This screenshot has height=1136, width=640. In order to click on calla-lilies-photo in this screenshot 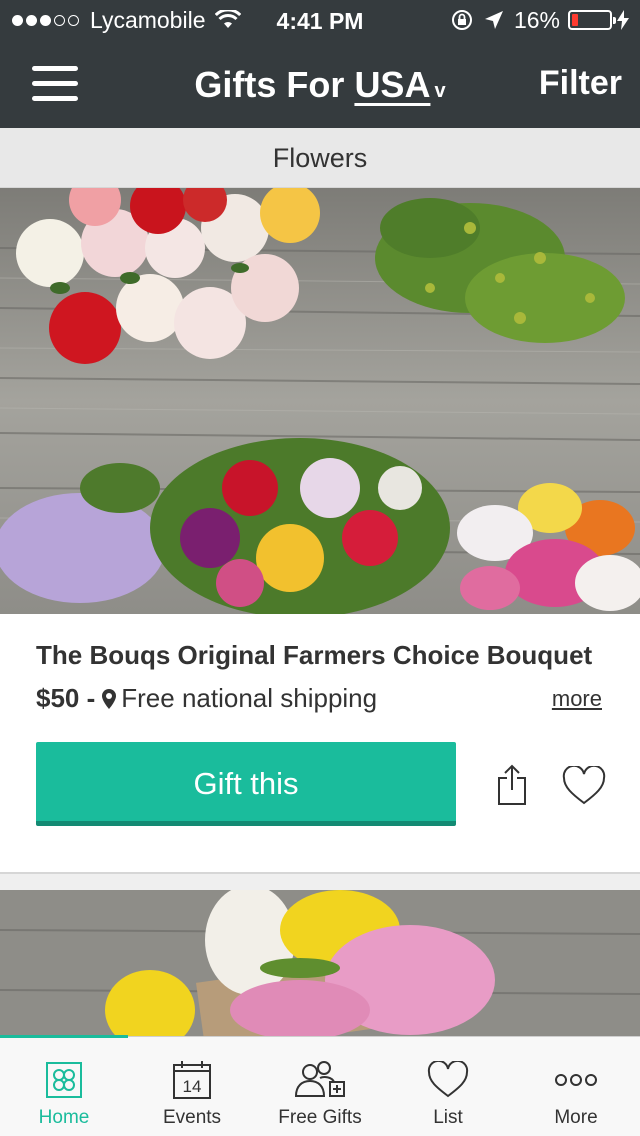, I will do `click(320, 964)`.